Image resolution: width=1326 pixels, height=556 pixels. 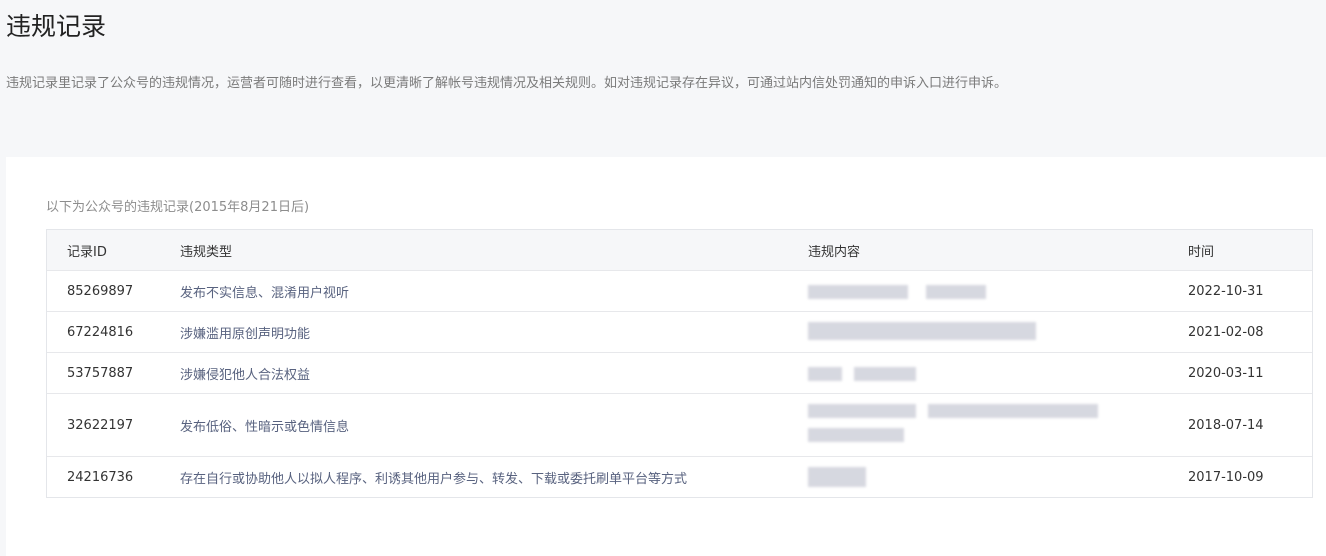 What do you see at coordinates (1226, 332) in the screenshot?
I see `record-time: 2021-02-08` at bounding box center [1226, 332].